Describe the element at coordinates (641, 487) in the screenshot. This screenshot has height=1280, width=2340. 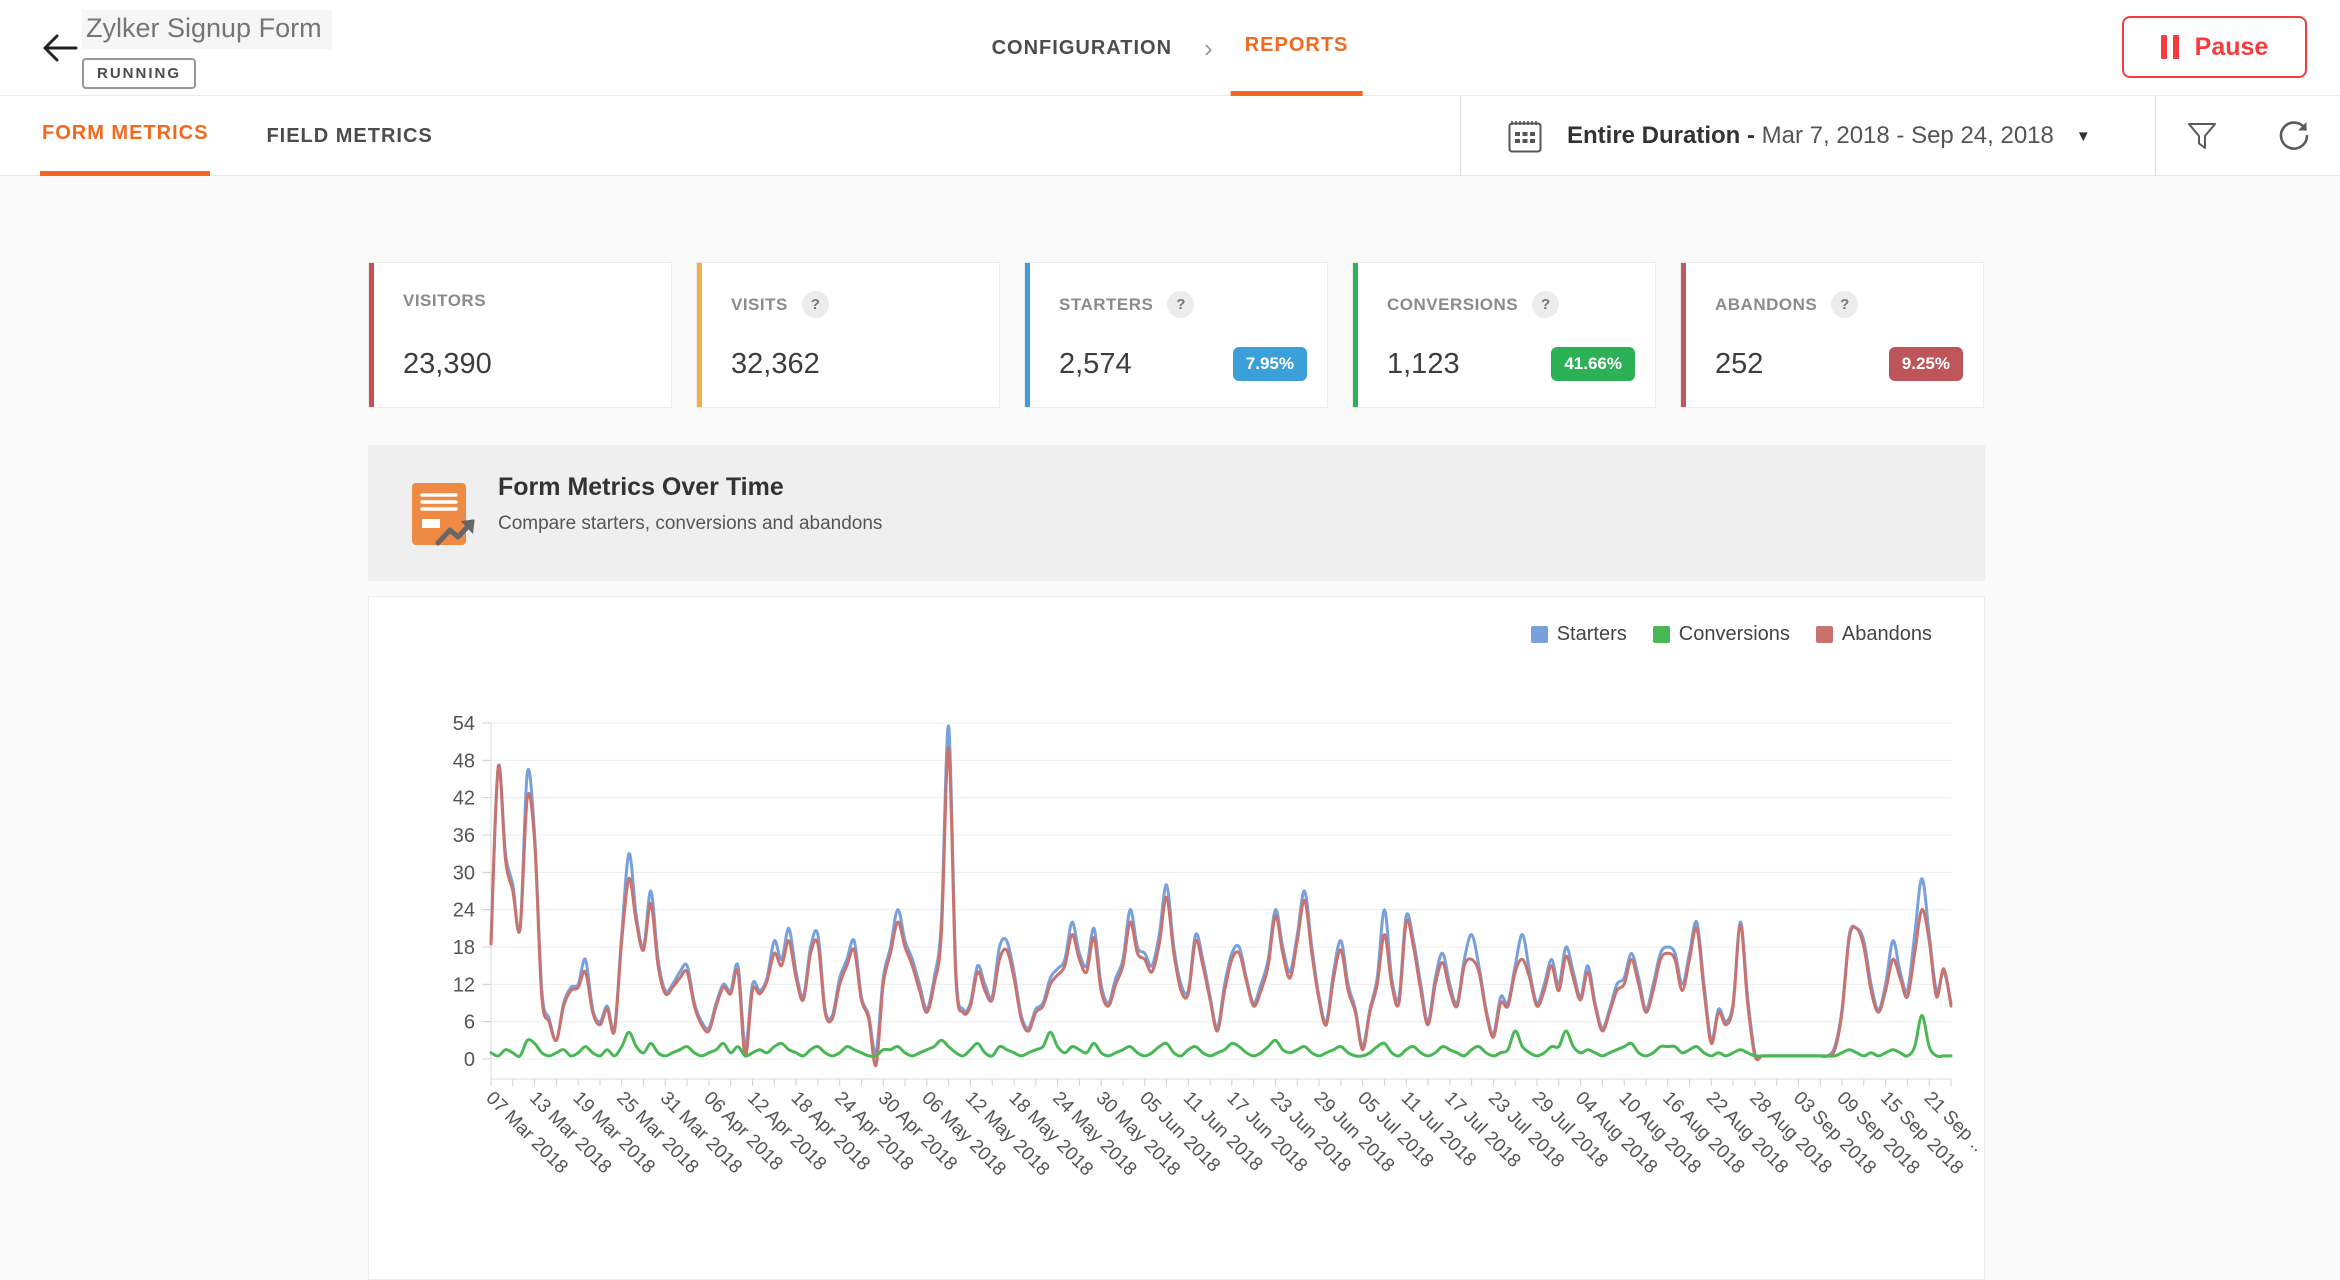
I see `section-title: Form Metrics Over Time` at that location.